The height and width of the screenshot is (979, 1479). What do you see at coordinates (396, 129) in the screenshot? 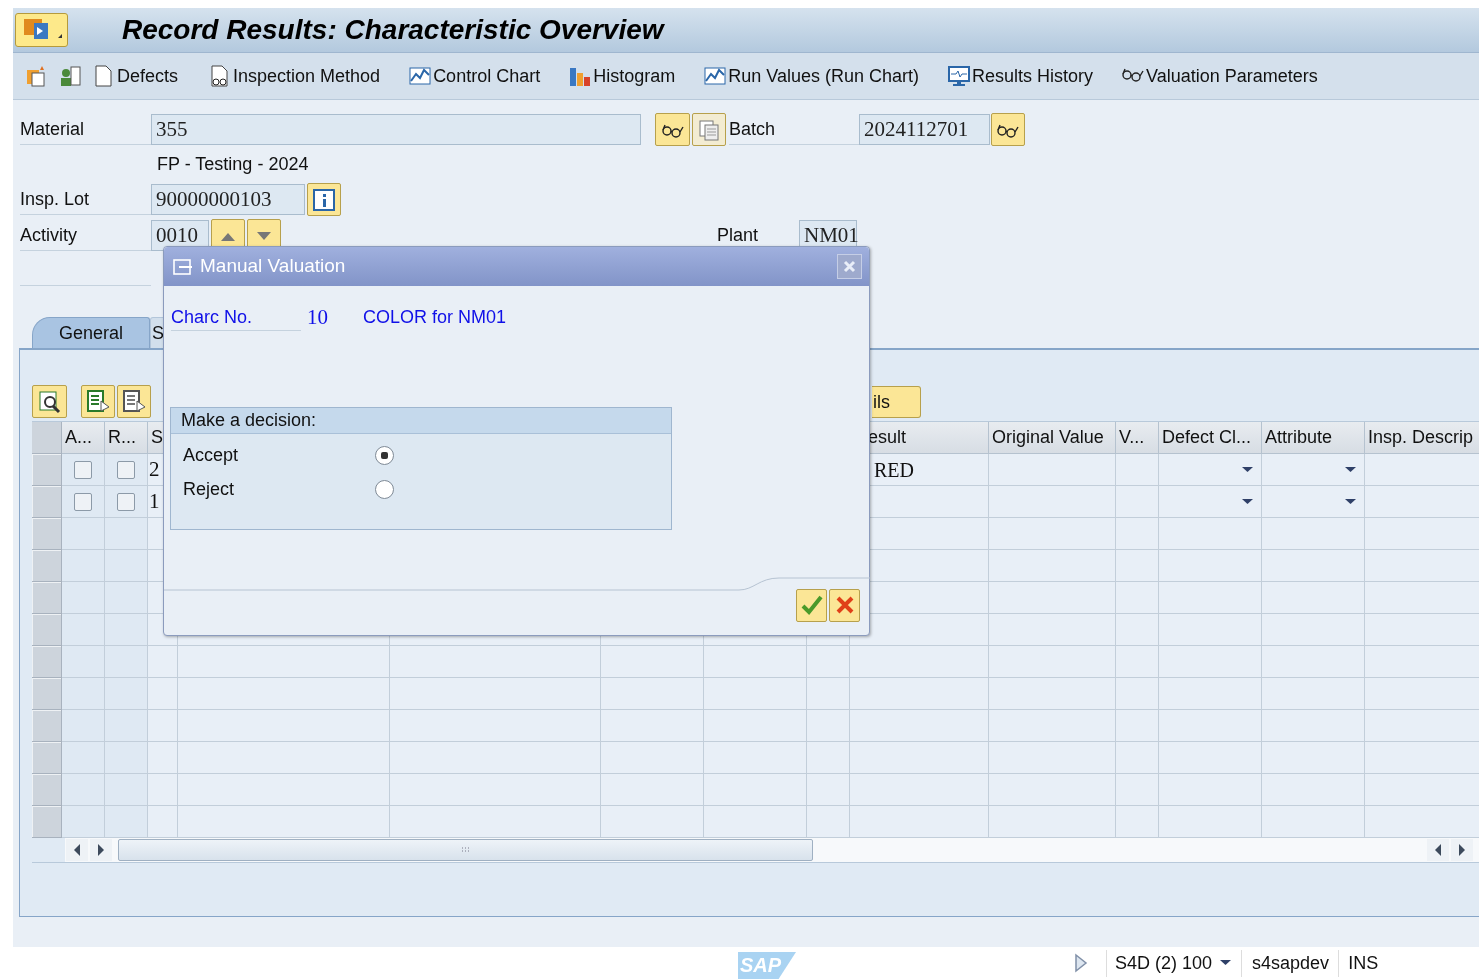
I see `input-field: 355` at bounding box center [396, 129].